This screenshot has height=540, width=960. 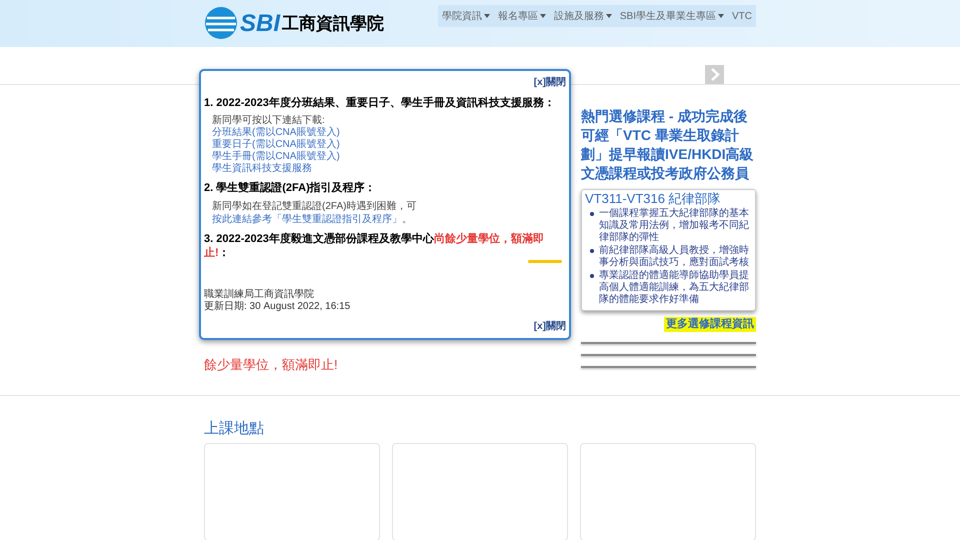 What do you see at coordinates (710, 324) in the screenshot?
I see `more-courses-link: 更多選修課程資訊` at bounding box center [710, 324].